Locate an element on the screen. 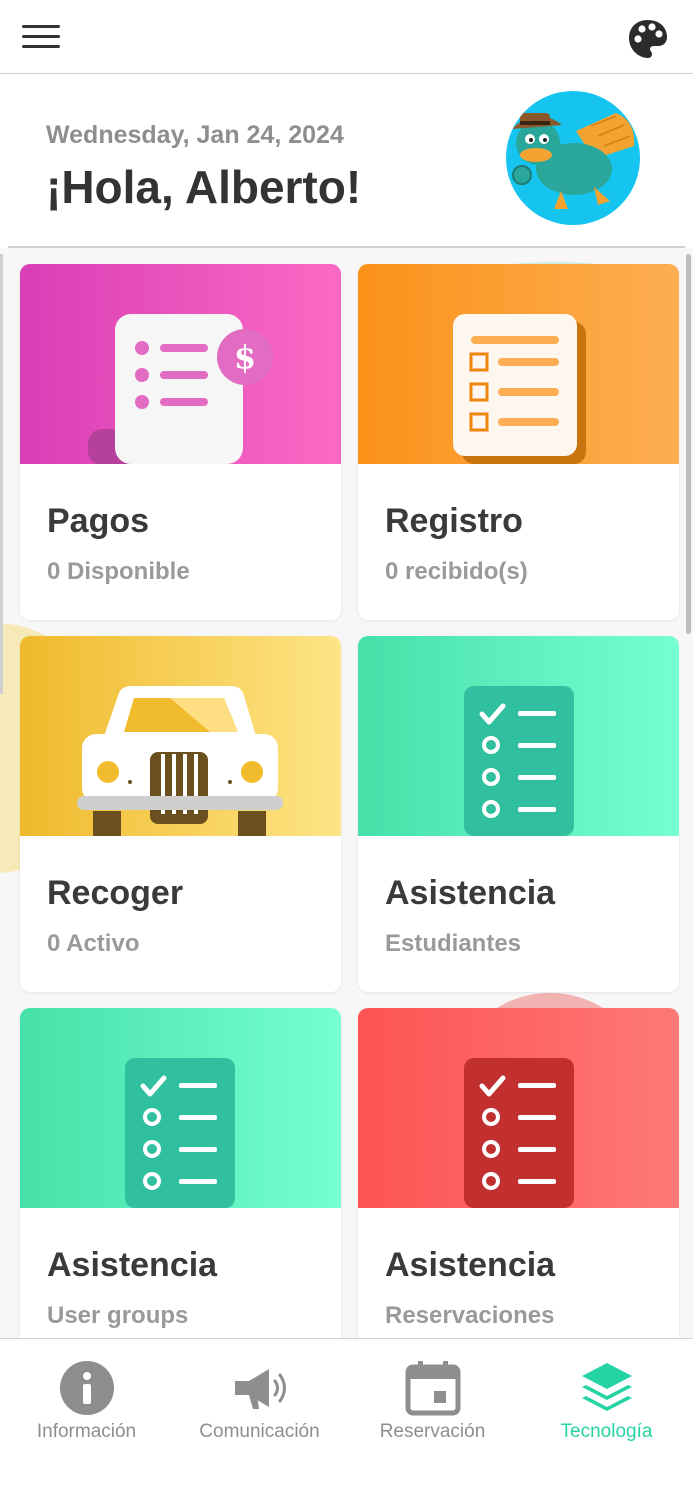 The width and height of the screenshot is (693, 1500). nav-item-tecnologia: Tecnología is located at coordinates (606, 1404).